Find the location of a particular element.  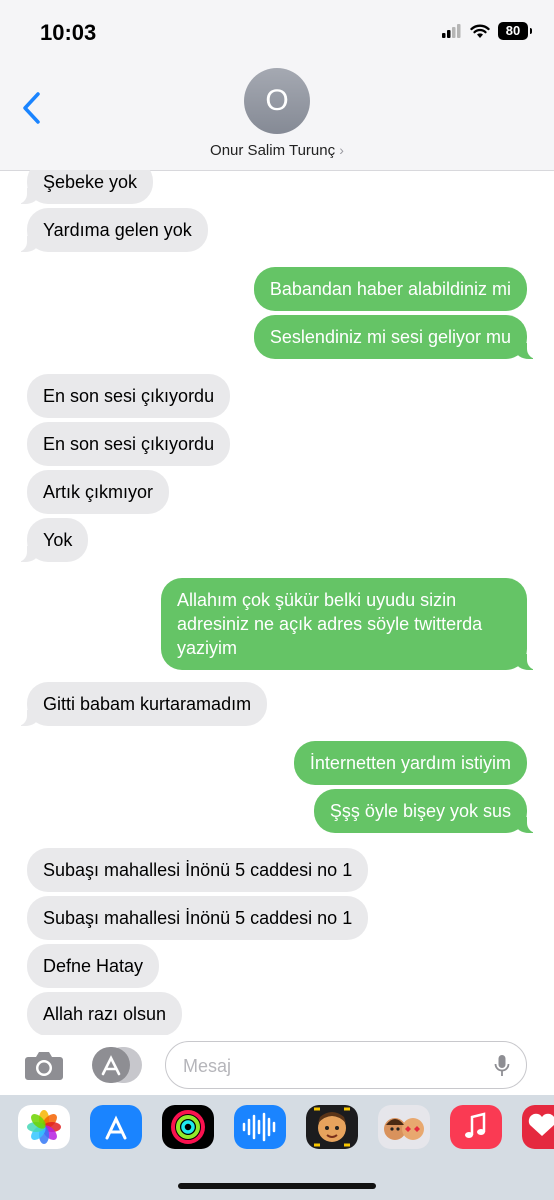

digital-touch-icon is located at coordinates (538, 1127).